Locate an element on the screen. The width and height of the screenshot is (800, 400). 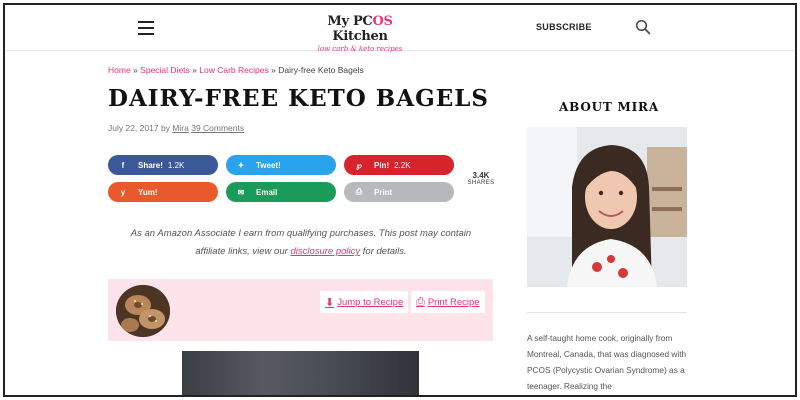
comments-link: 39 Comments is located at coordinates (217, 128).